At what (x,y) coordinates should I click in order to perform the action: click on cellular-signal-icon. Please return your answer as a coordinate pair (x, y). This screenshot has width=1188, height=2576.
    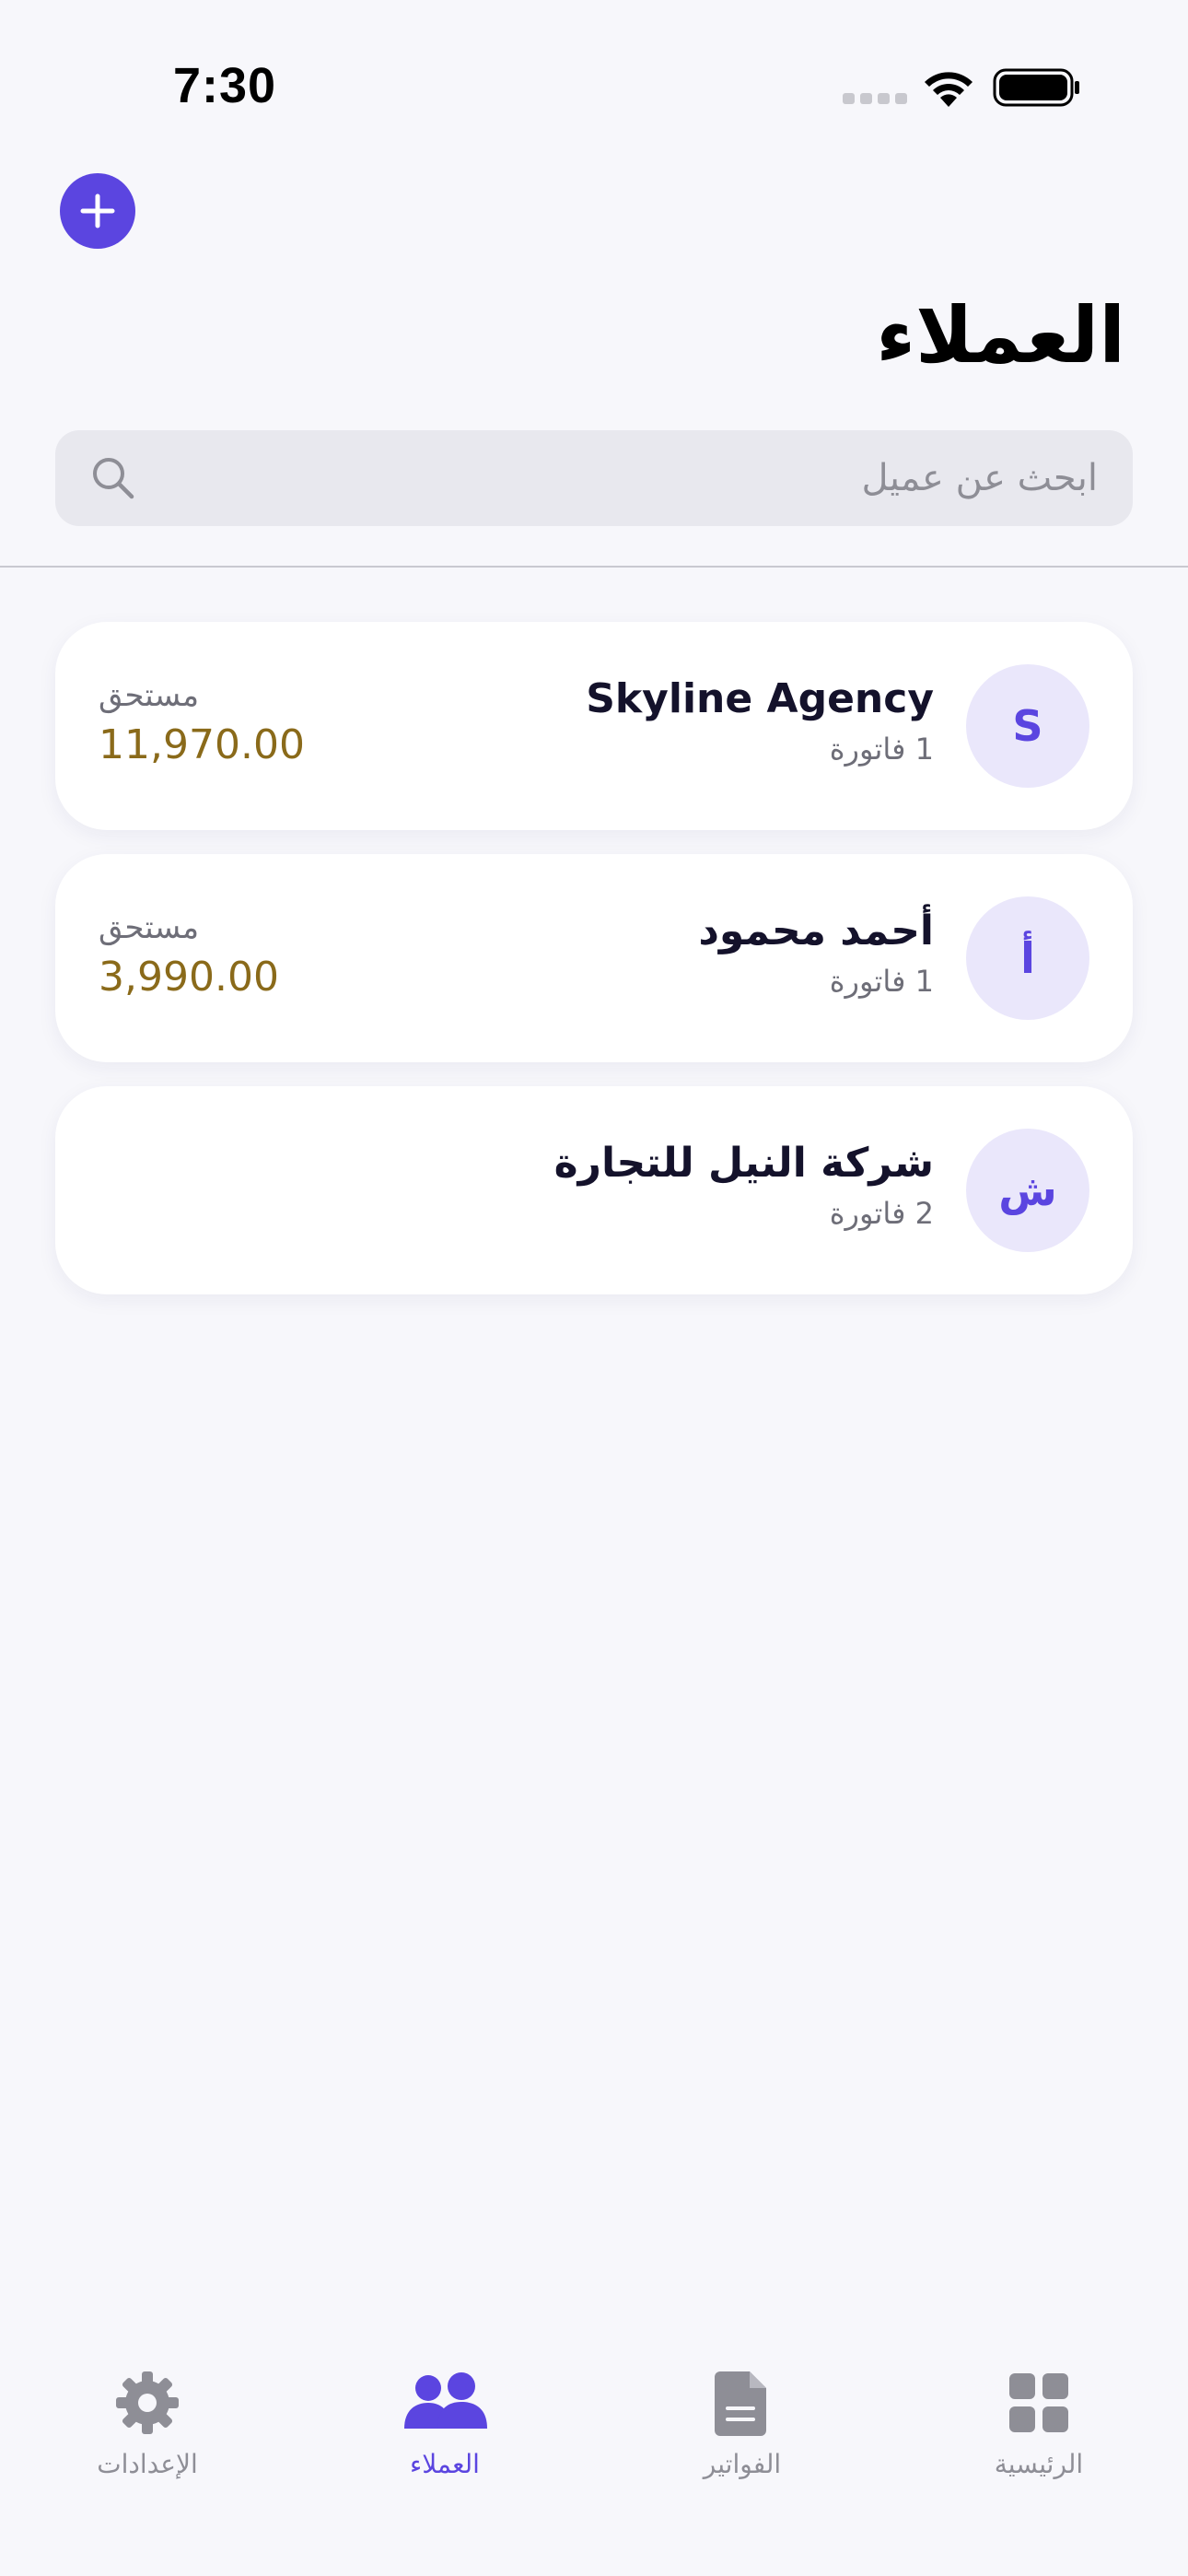
    Looking at the image, I should click on (875, 98).